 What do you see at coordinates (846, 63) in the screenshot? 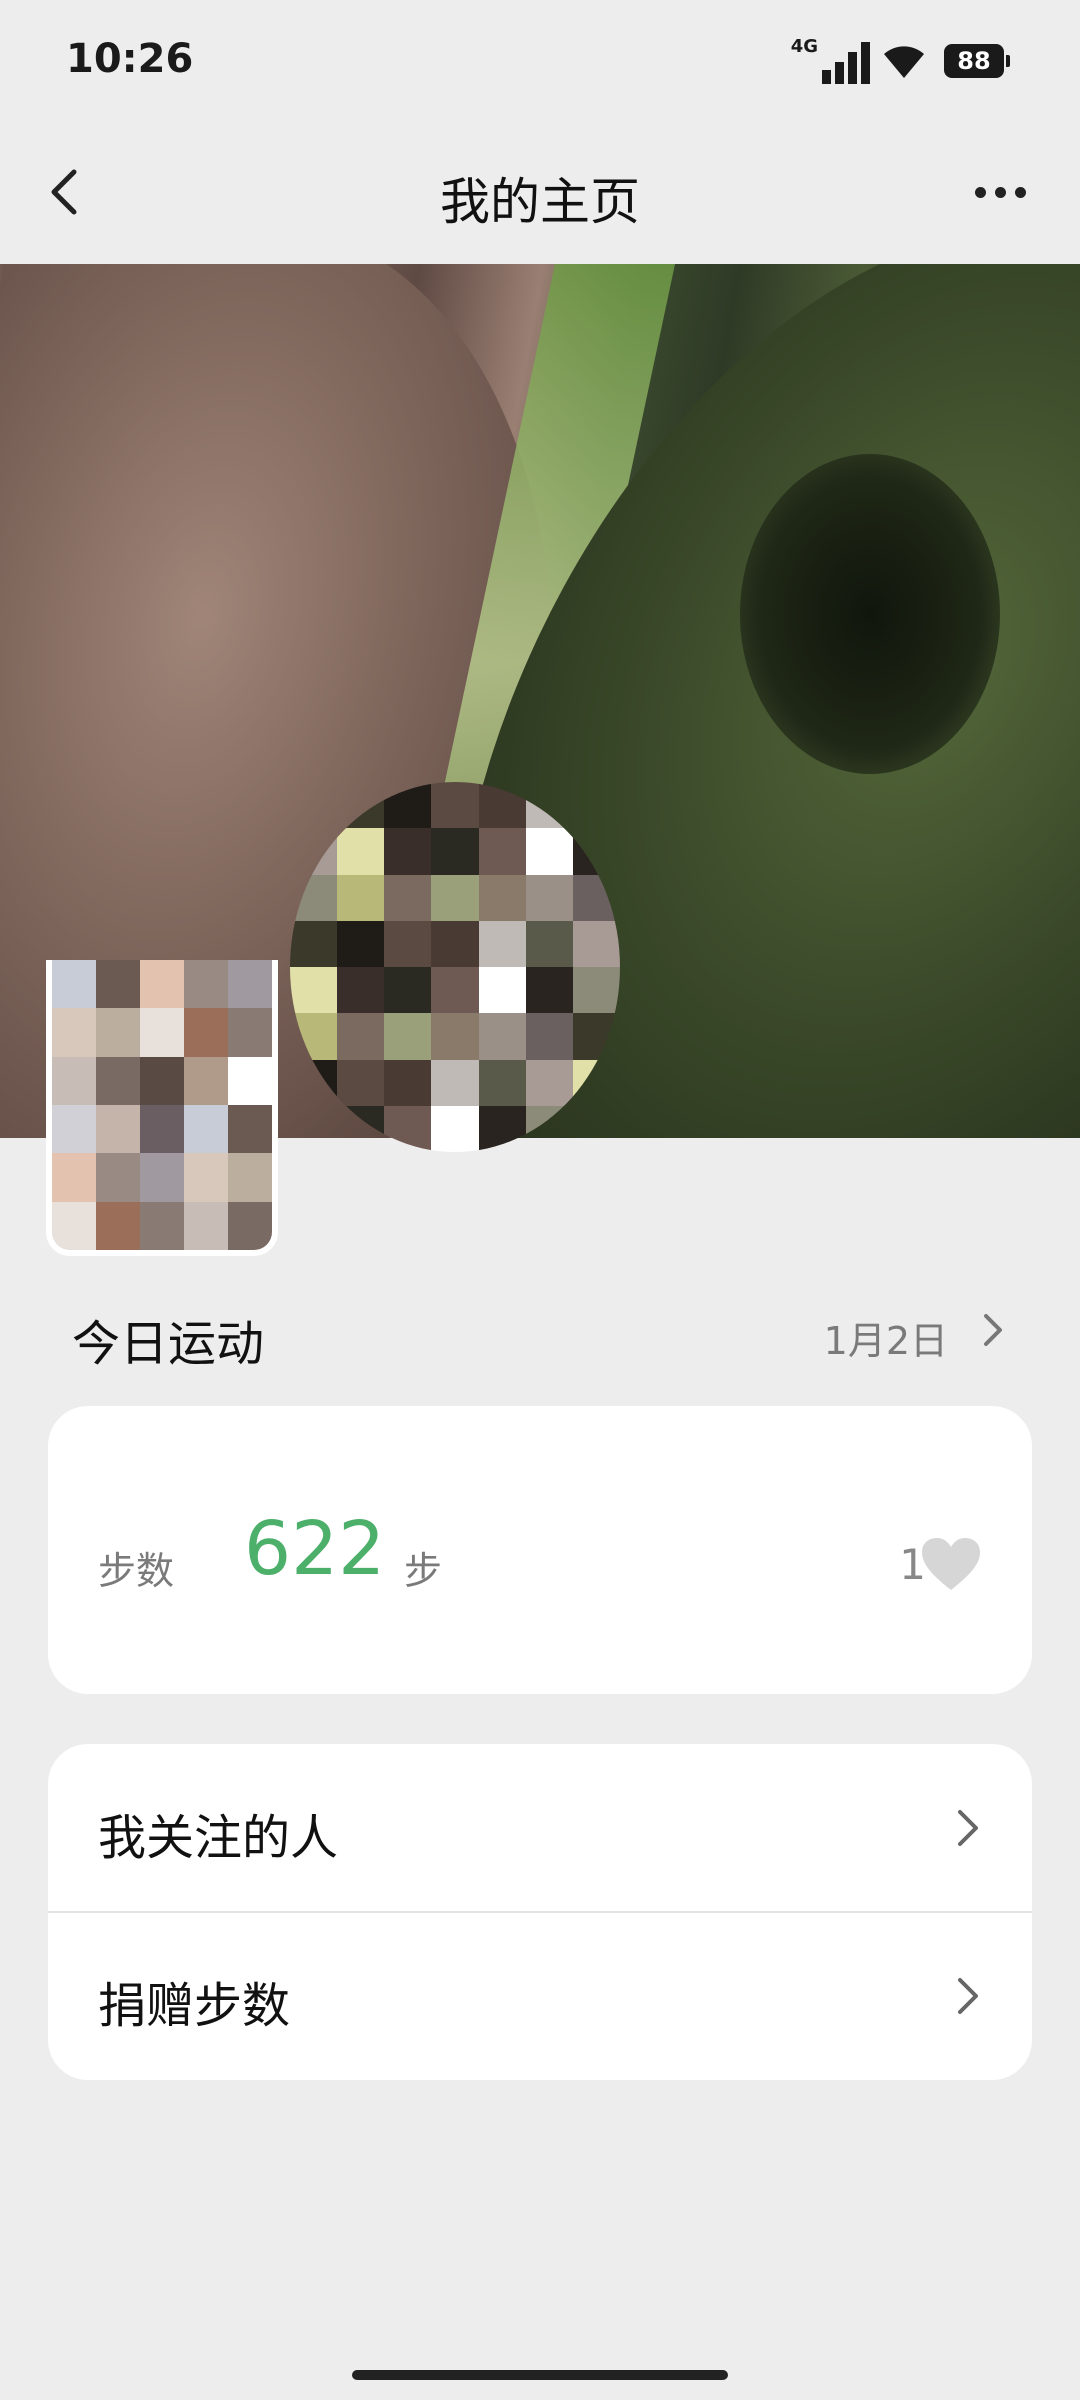
I see `signal-icon` at bounding box center [846, 63].